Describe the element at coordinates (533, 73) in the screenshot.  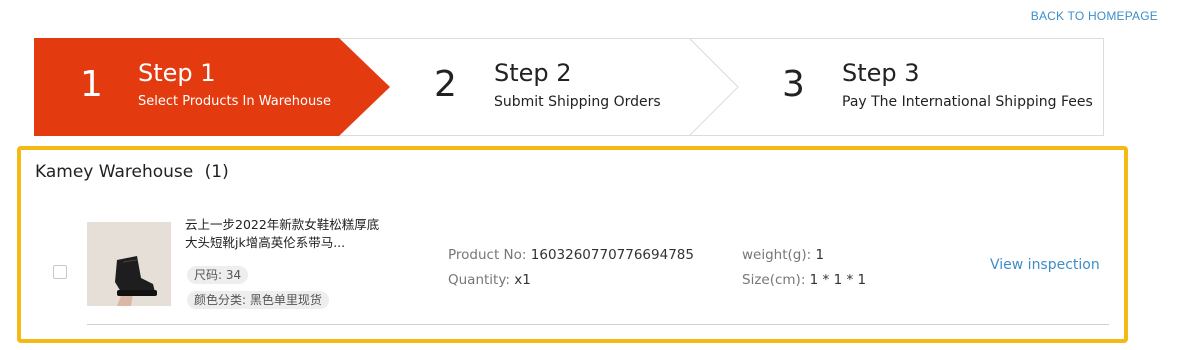
I see `step-2-title: Step 2` at that location.